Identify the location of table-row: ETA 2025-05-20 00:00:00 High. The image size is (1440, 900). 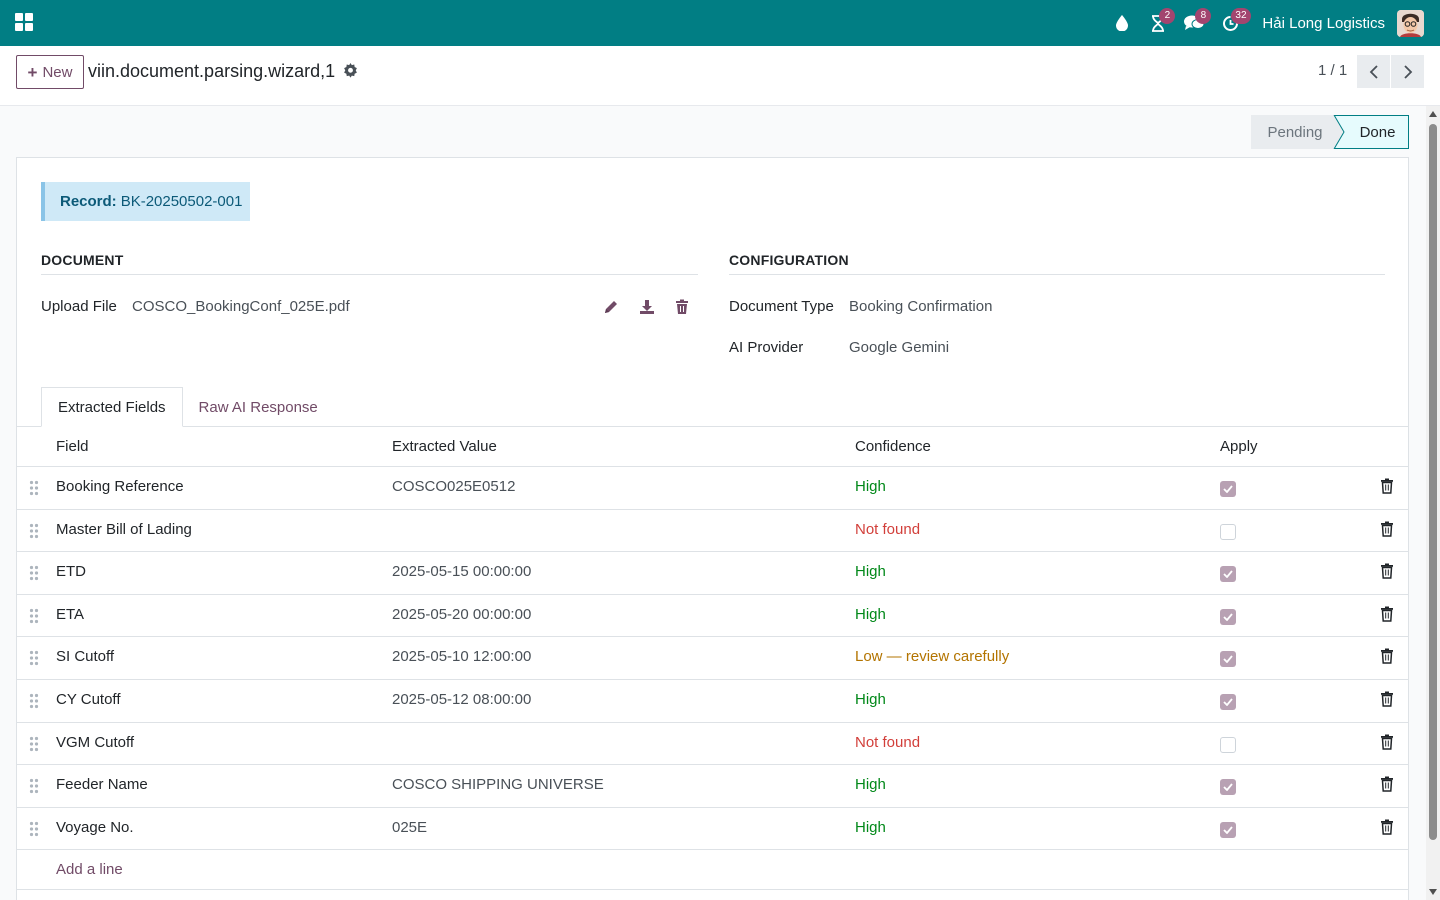
(712, 616).